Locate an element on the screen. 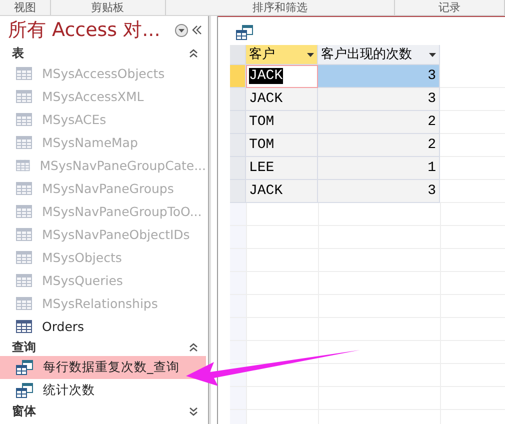  nav-item: MSysNavPaneGroups is located at coordinates (103, 188).